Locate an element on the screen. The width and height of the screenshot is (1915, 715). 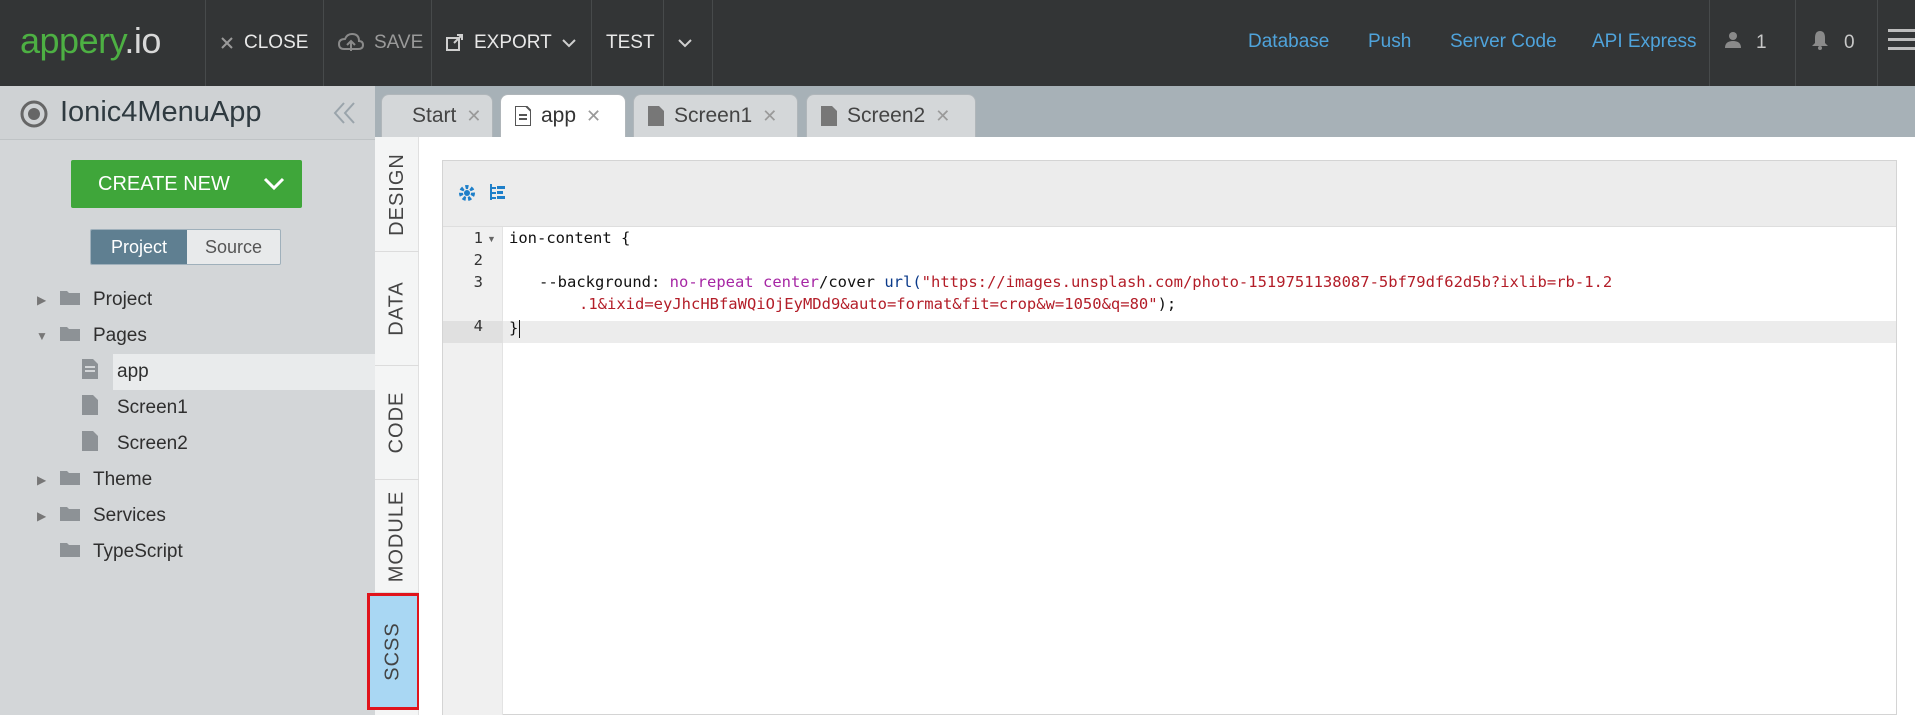
line-number: 4 is located at coordinates (478, 326).